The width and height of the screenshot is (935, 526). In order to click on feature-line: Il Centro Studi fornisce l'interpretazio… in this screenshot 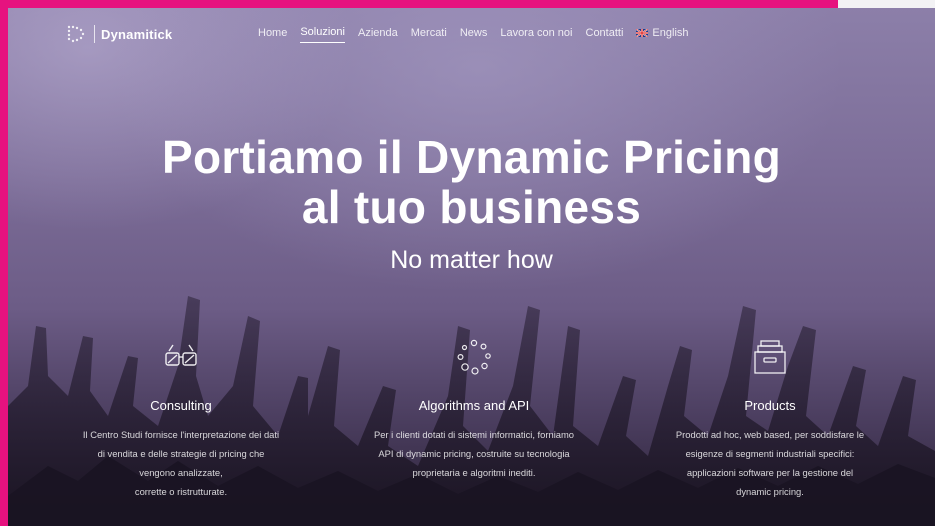, I will do `click(181, 434)`.